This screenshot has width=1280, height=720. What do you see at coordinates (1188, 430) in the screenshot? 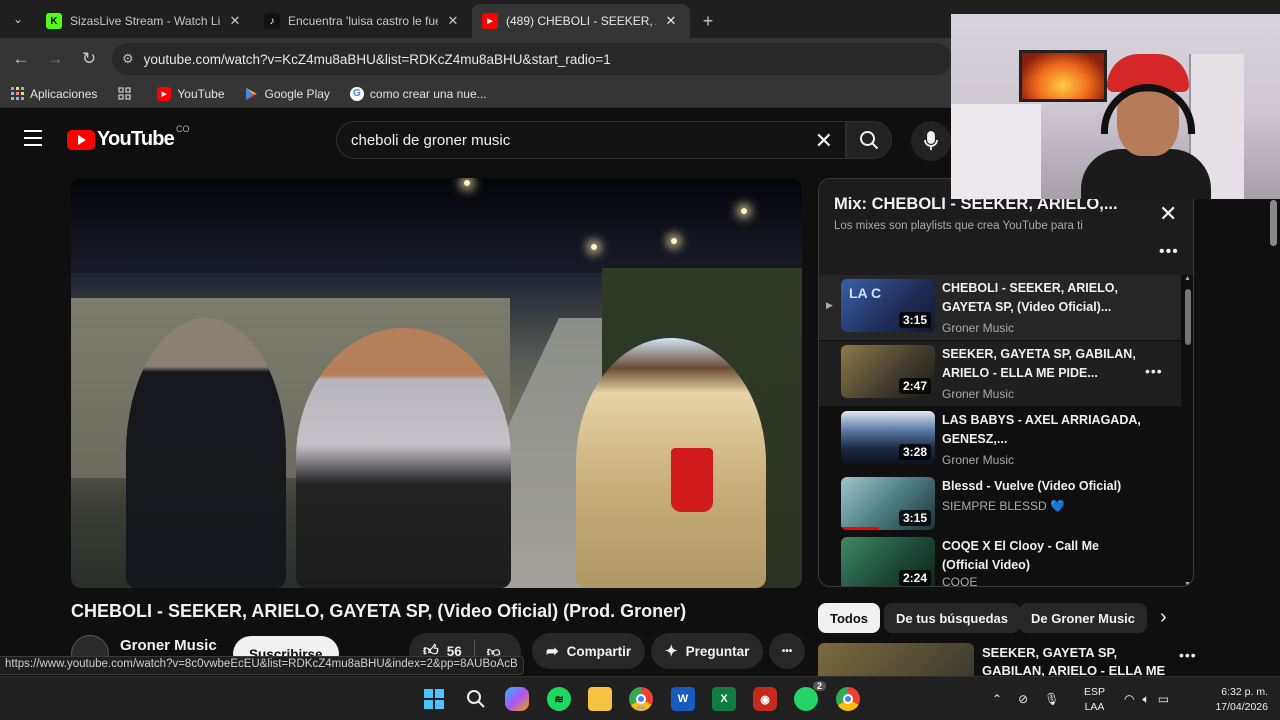
I see `playlist-scrollbar: ▲ ▼` at bounding box center [1188, 430].